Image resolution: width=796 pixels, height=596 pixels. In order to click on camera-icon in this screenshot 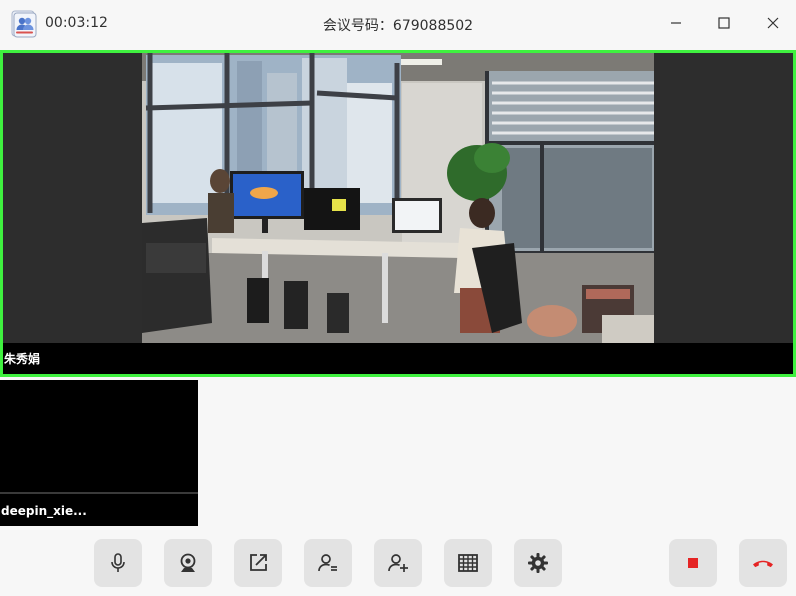, I will do `click(188, 562)`.